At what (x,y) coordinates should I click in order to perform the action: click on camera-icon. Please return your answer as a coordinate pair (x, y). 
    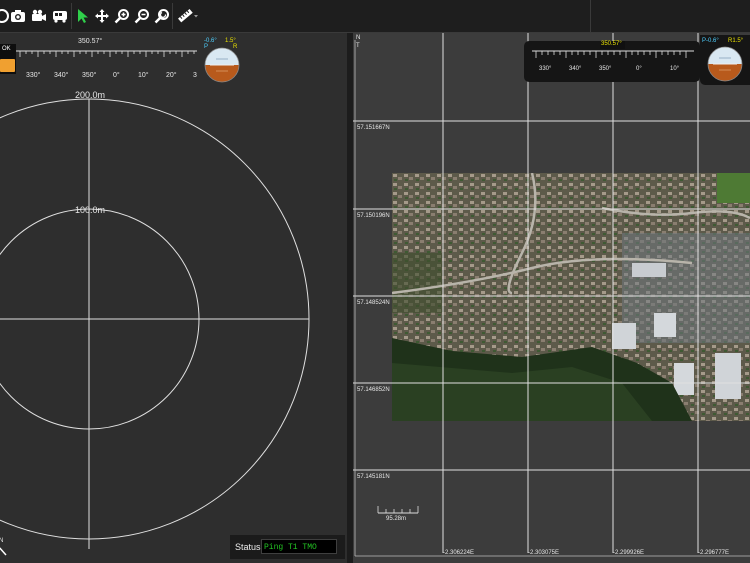
    Looking at the image, I should click on (17, 15).